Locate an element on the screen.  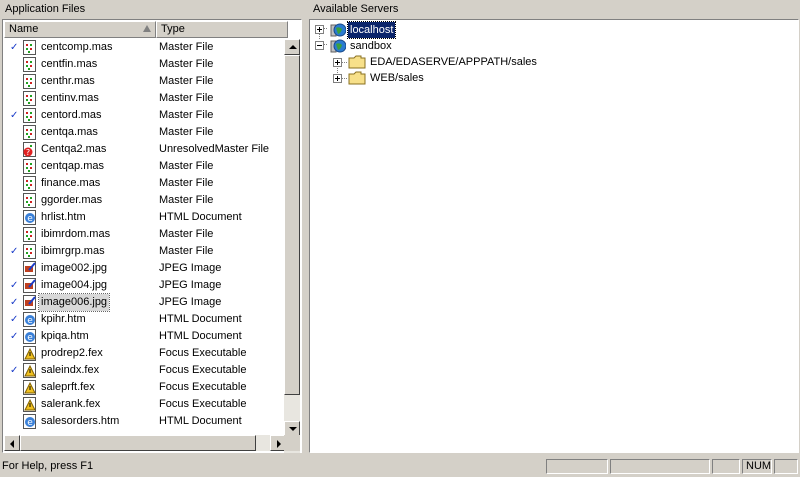
column-header-name: Name is located at coordinates (80, 29).